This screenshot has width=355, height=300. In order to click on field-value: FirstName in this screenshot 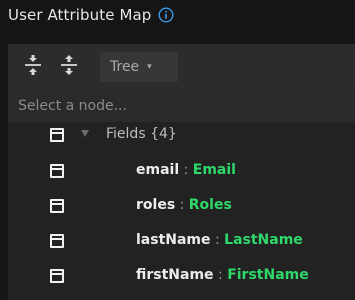, I will do `click(268, 275)`.